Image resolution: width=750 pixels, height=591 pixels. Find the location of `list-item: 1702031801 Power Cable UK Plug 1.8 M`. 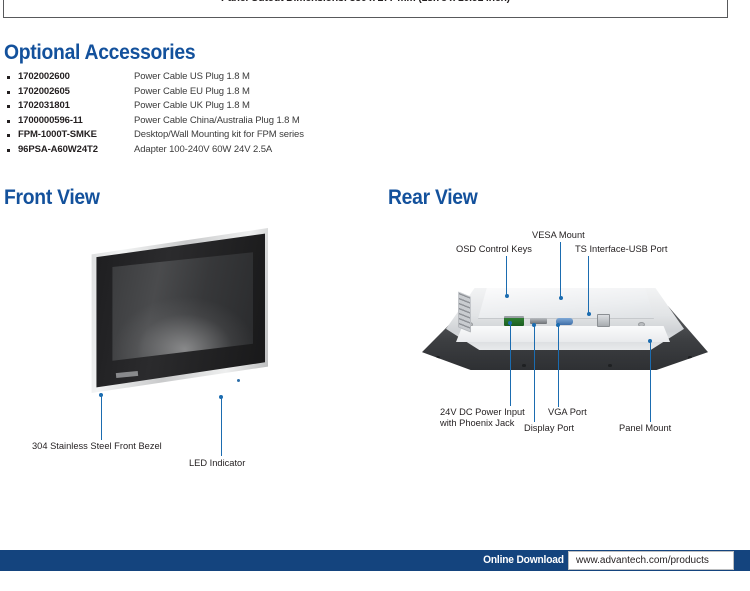

list-item: 1702031801 Power Cable UK Plug 1.8 M is located at coordinates (206, 106).